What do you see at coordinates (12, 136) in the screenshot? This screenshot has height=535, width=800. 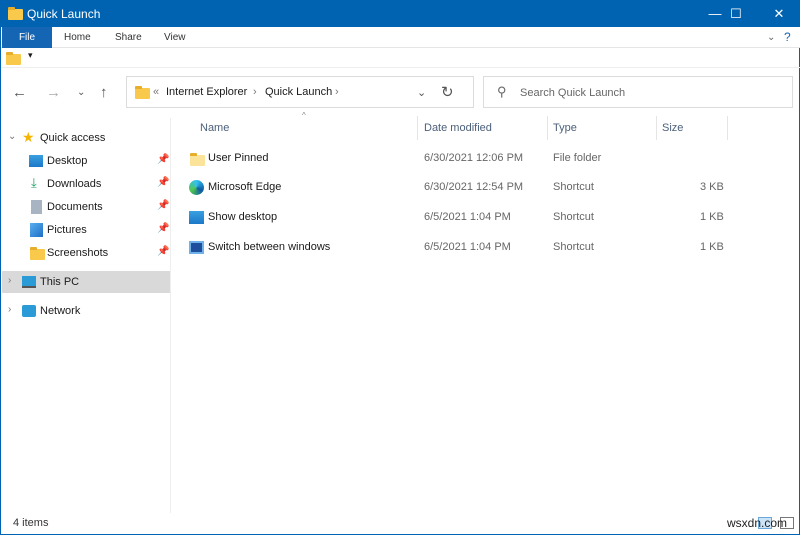 I see `chevron-down-icon: ⌄` at bounding box center [12, 136].